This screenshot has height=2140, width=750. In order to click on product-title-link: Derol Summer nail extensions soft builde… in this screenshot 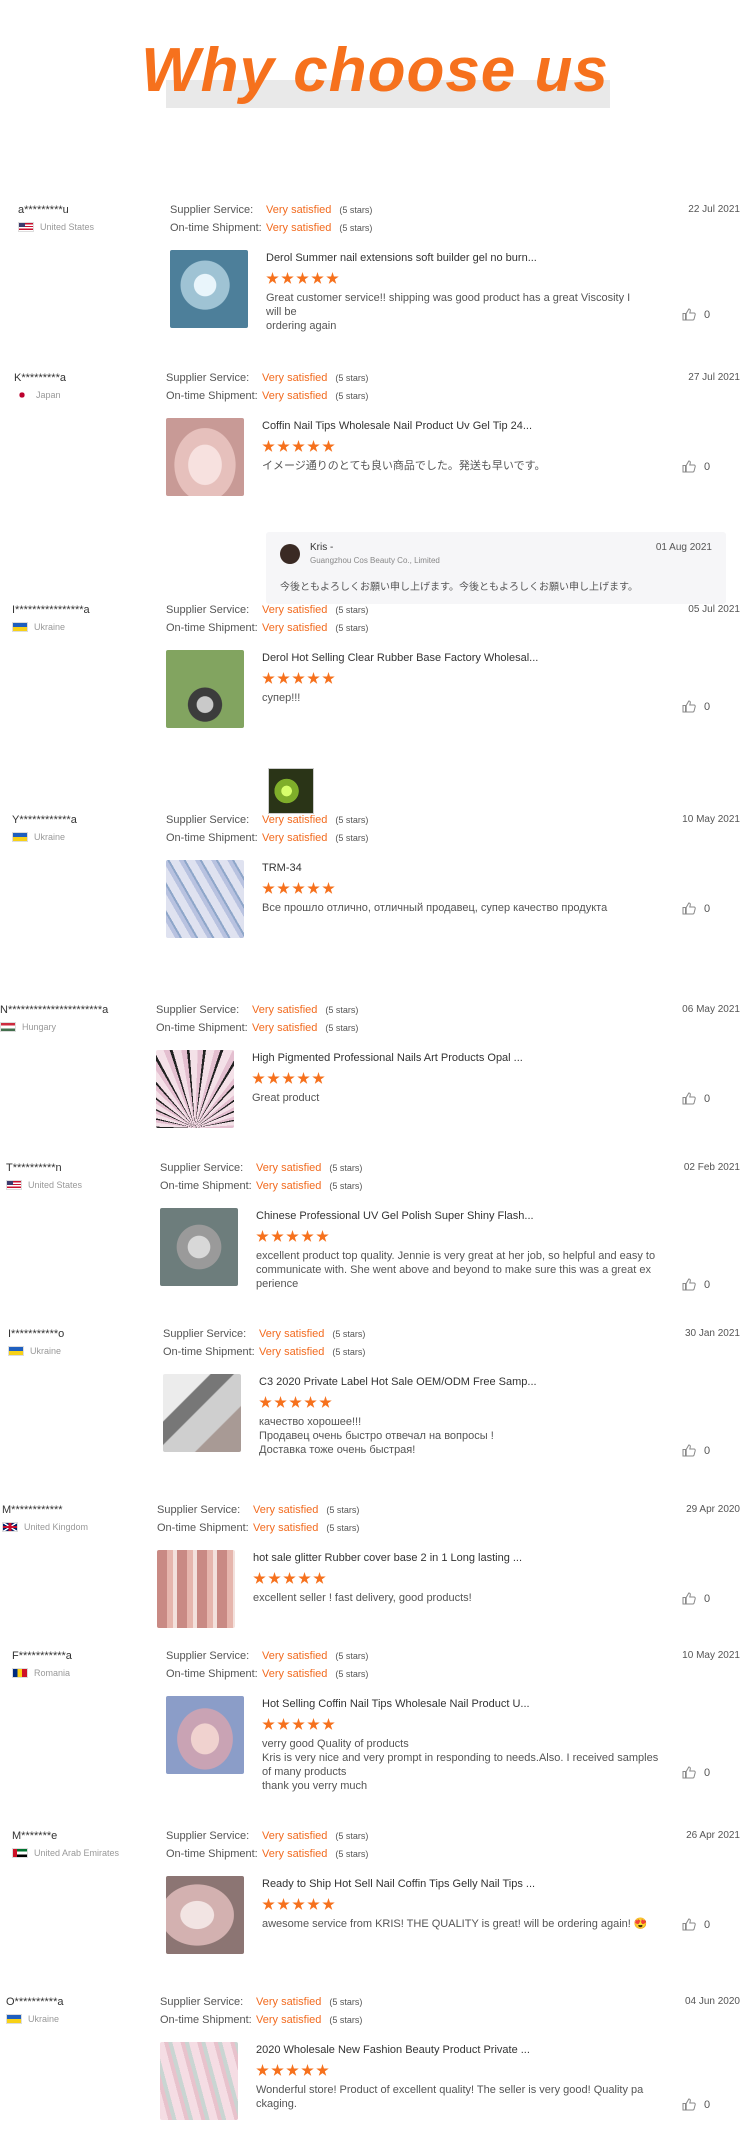, I will do `click(456, 258)`.